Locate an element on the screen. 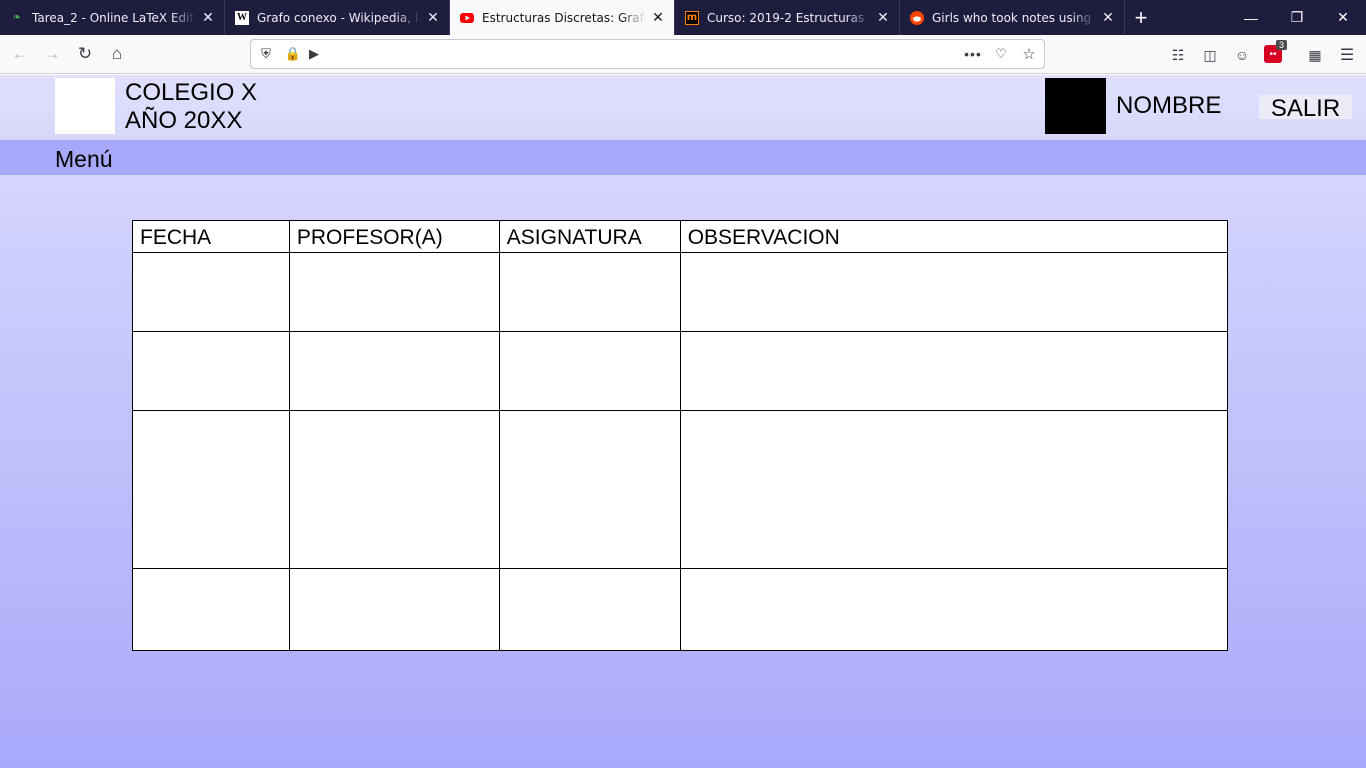 This screenshot has width=1366, height=768. column-header-fecha: FECHA is located at coordinates (211, 236).